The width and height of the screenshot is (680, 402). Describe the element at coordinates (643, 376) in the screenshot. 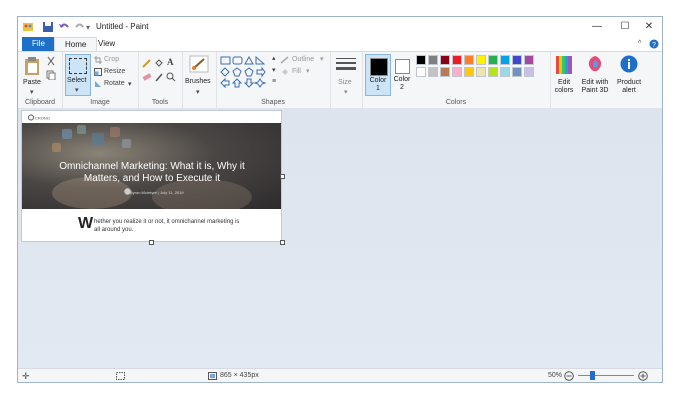

I see `zoom-in-icon` at that location.